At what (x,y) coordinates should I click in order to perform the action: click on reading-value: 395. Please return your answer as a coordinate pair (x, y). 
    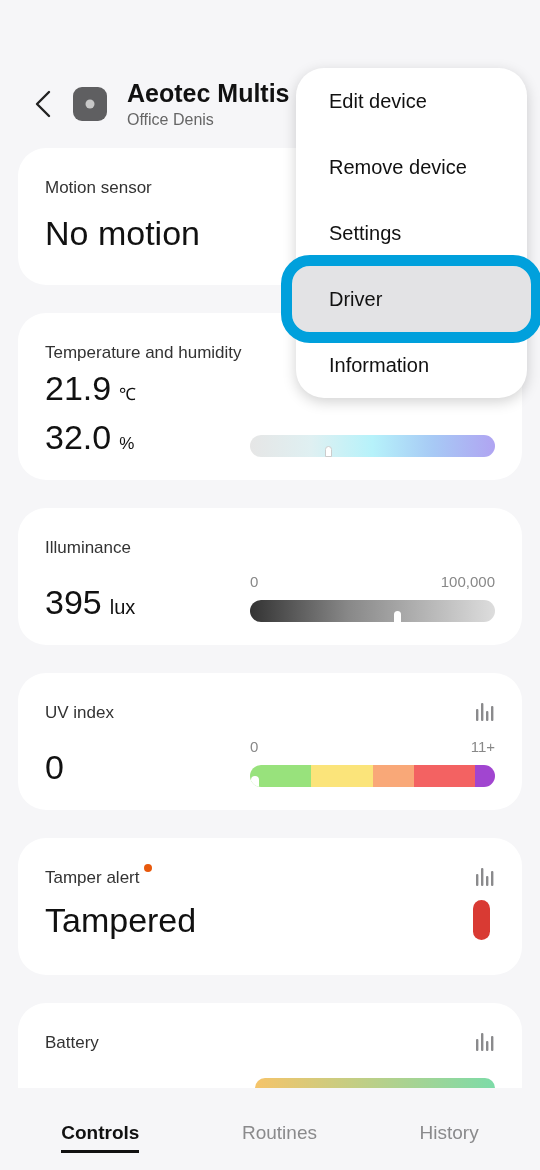
    Looking at the image, I should click on (73, 602).